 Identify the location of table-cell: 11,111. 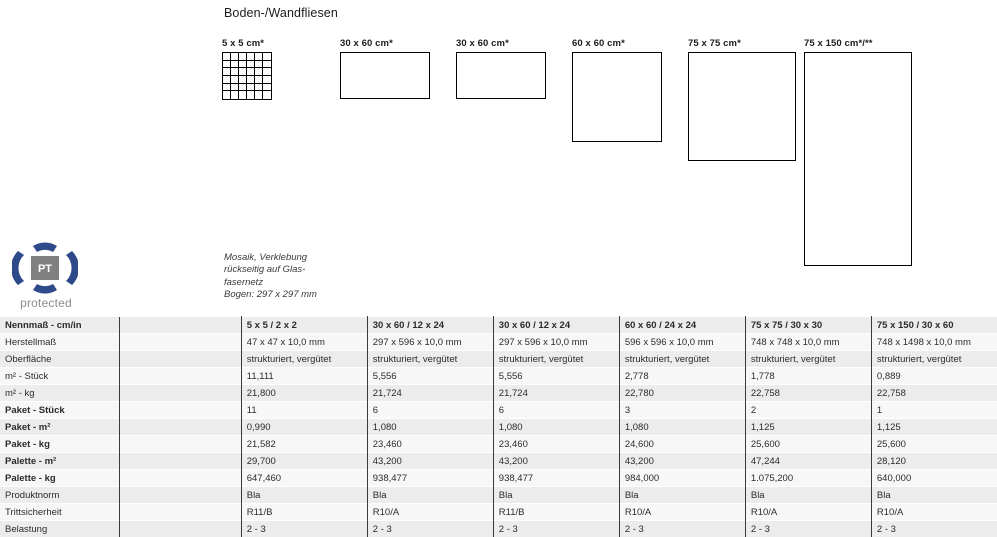
(304, 376).